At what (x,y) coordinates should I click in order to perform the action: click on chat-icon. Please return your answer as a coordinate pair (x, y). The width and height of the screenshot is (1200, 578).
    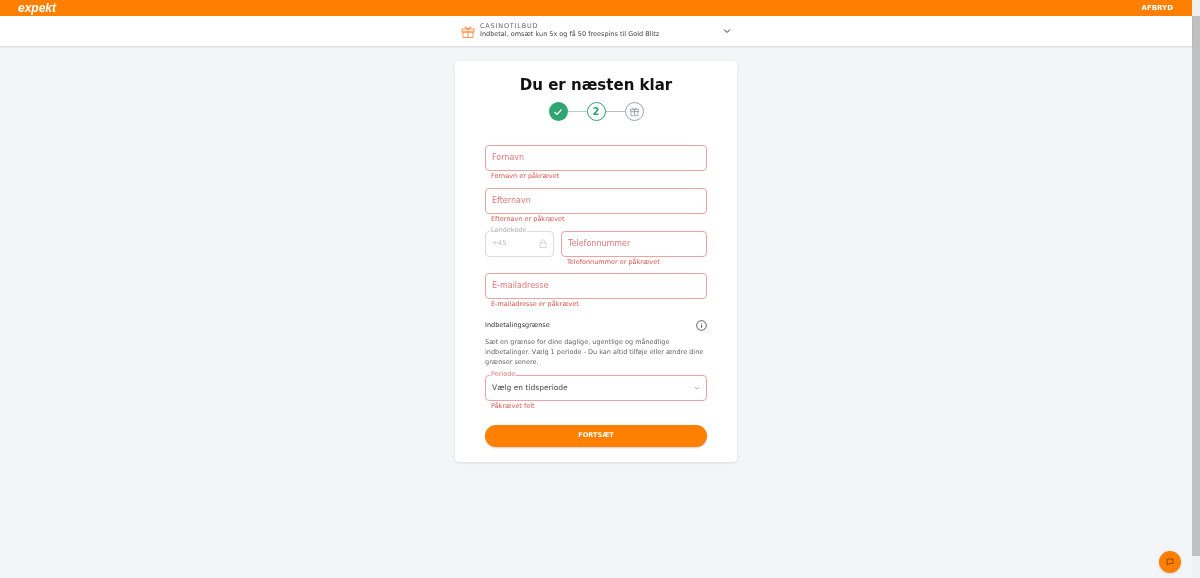
    Looking at the image, I should click on (1170, 562).